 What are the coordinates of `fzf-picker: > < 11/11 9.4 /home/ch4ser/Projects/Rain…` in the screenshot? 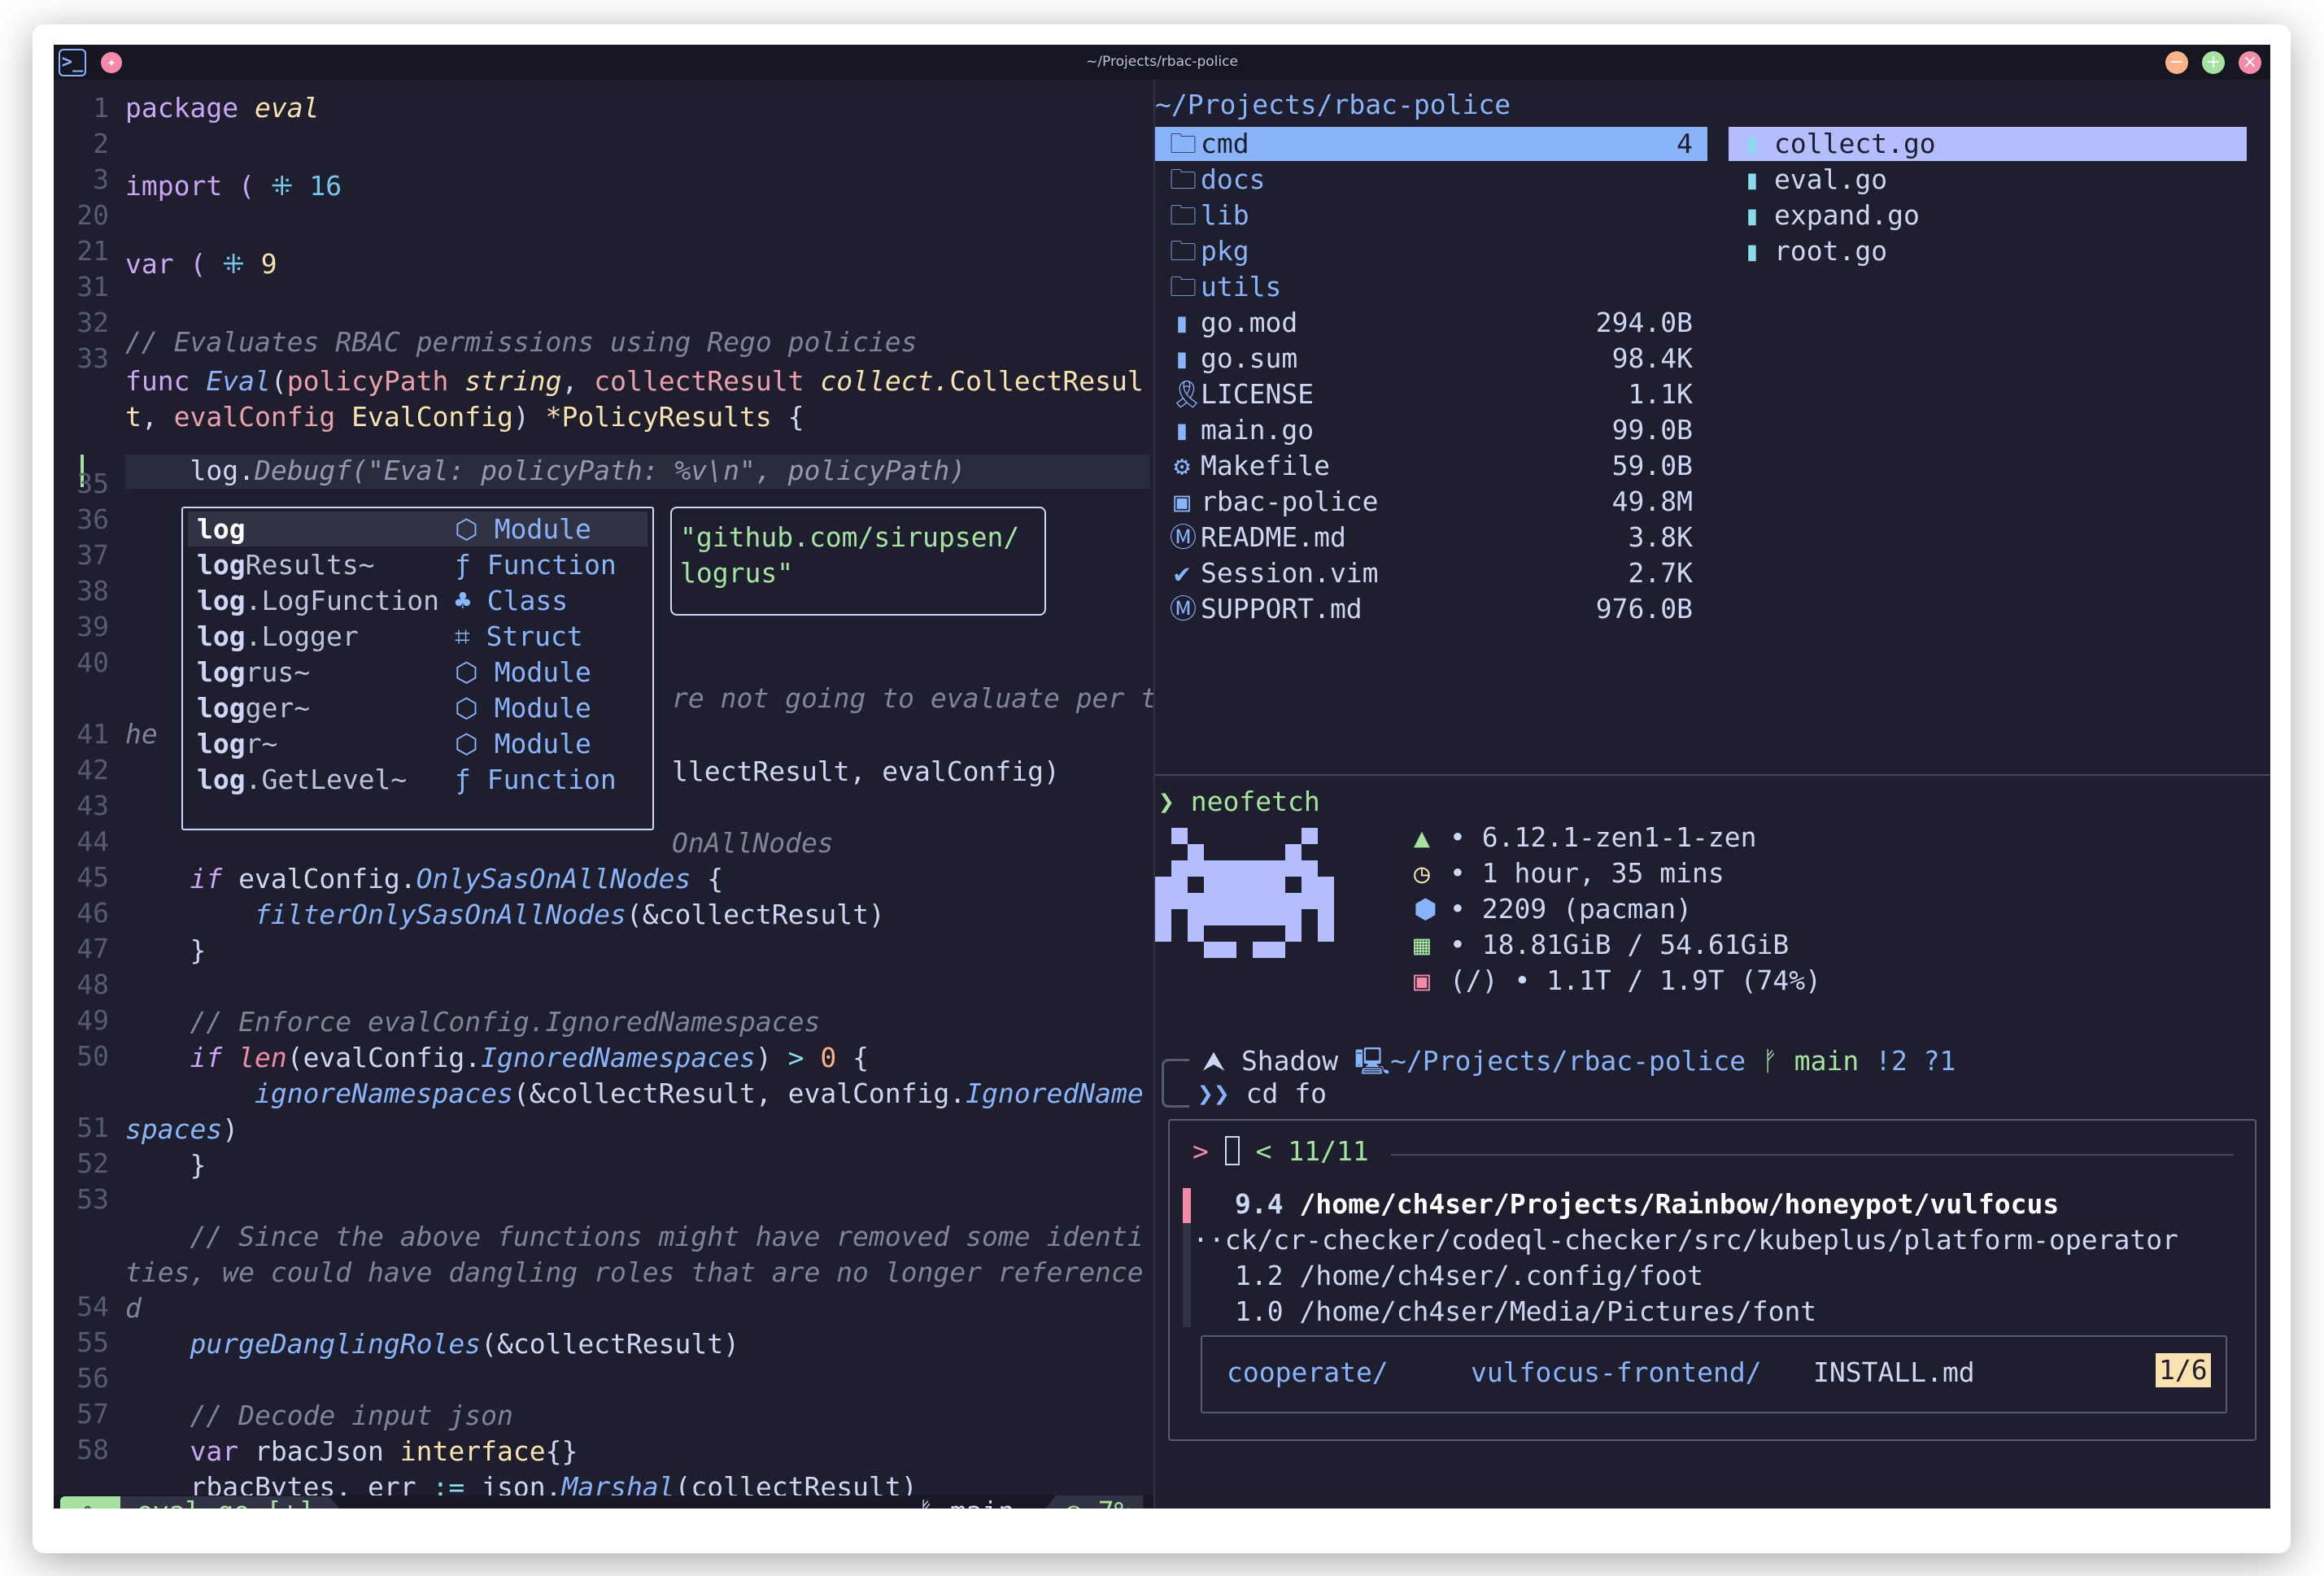 It's located at (1712, 1280).